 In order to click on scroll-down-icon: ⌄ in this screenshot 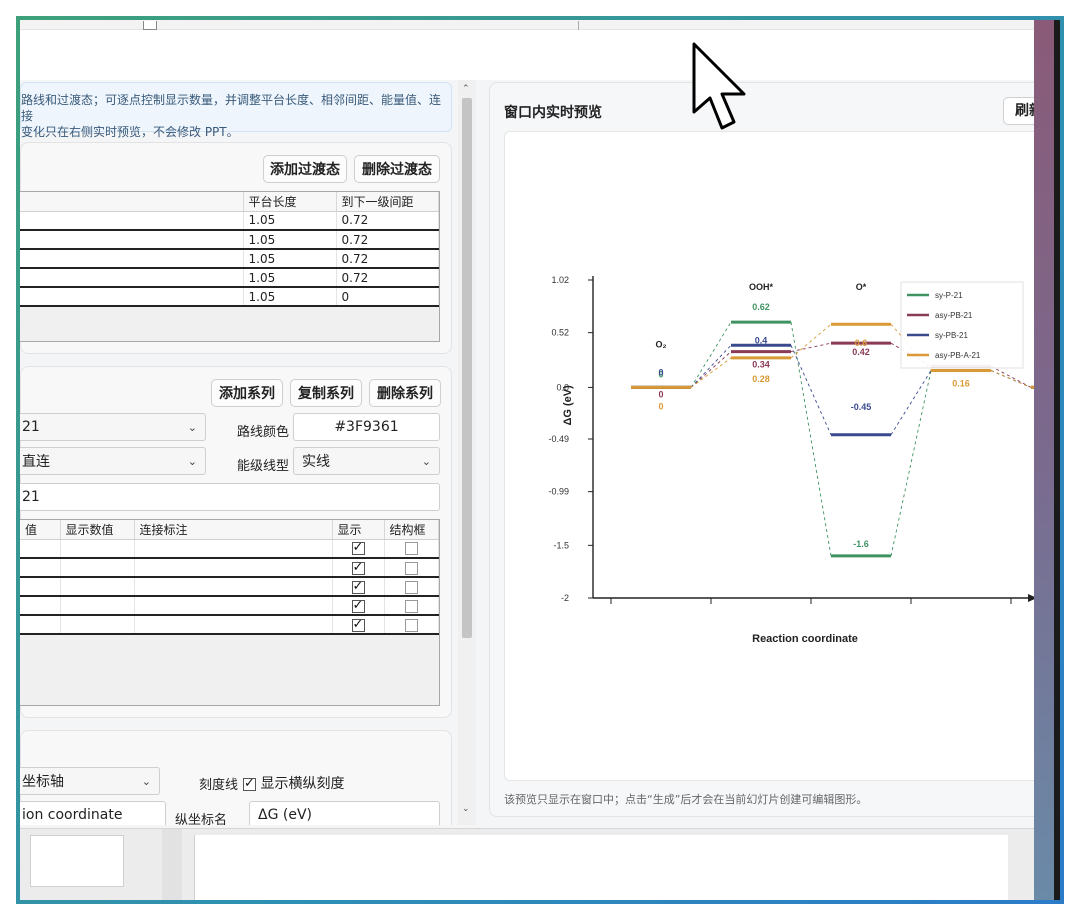, I will do `click(466, 809)`.